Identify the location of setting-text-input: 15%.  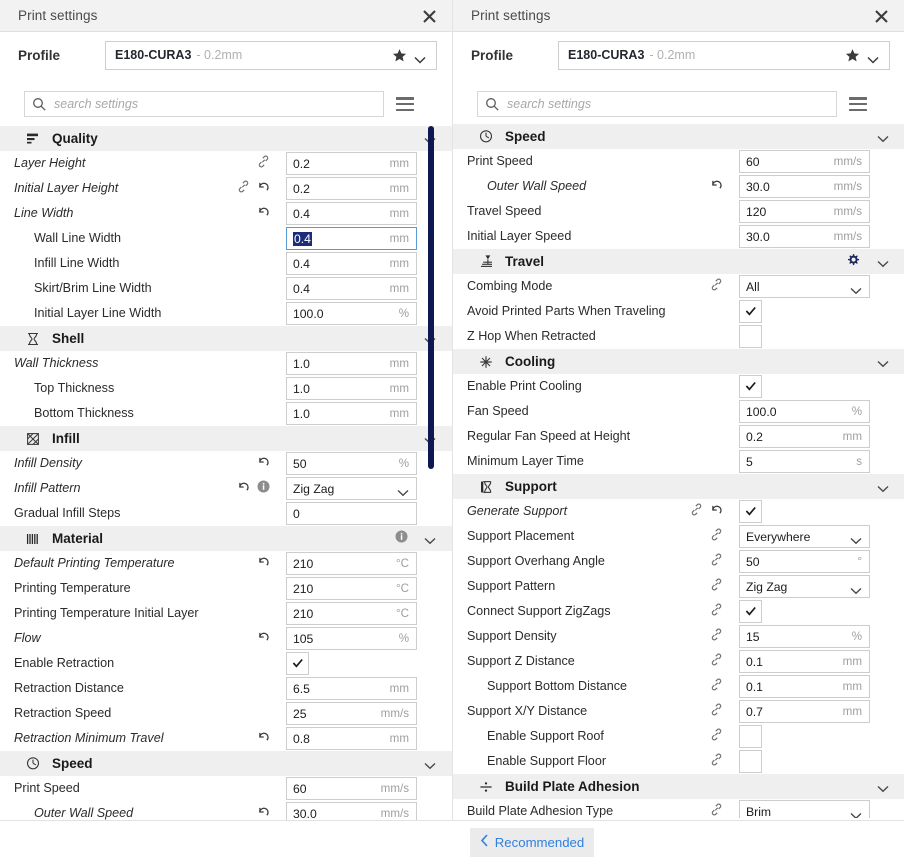
(804, 636).